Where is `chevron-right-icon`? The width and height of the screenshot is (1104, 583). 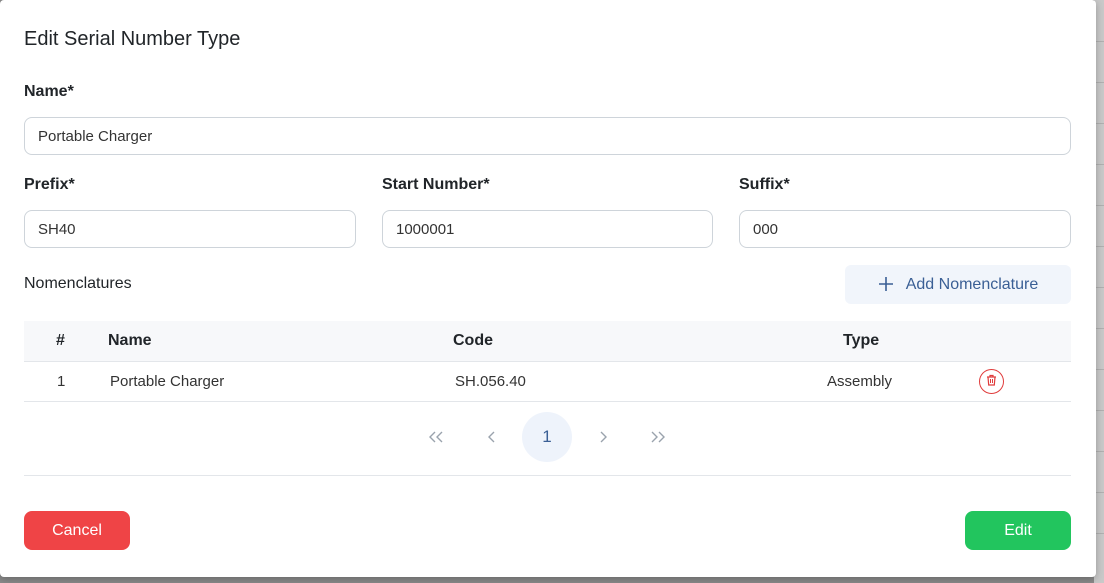
chevron-right-icon is located at coordinates (603, 437).